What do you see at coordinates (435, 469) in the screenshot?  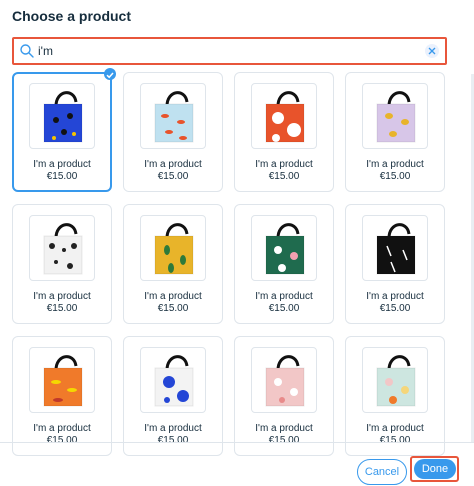 I see `done-button: Done` at bounding box center [435, 469].